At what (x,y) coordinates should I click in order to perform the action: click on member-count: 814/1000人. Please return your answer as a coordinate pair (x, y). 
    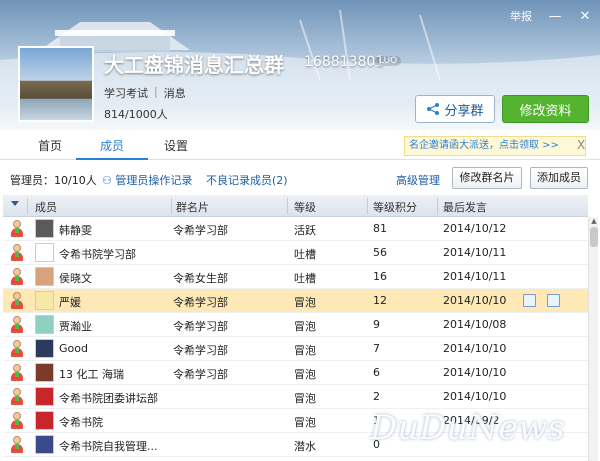
    Looking at the image, I should click on (136, 114).